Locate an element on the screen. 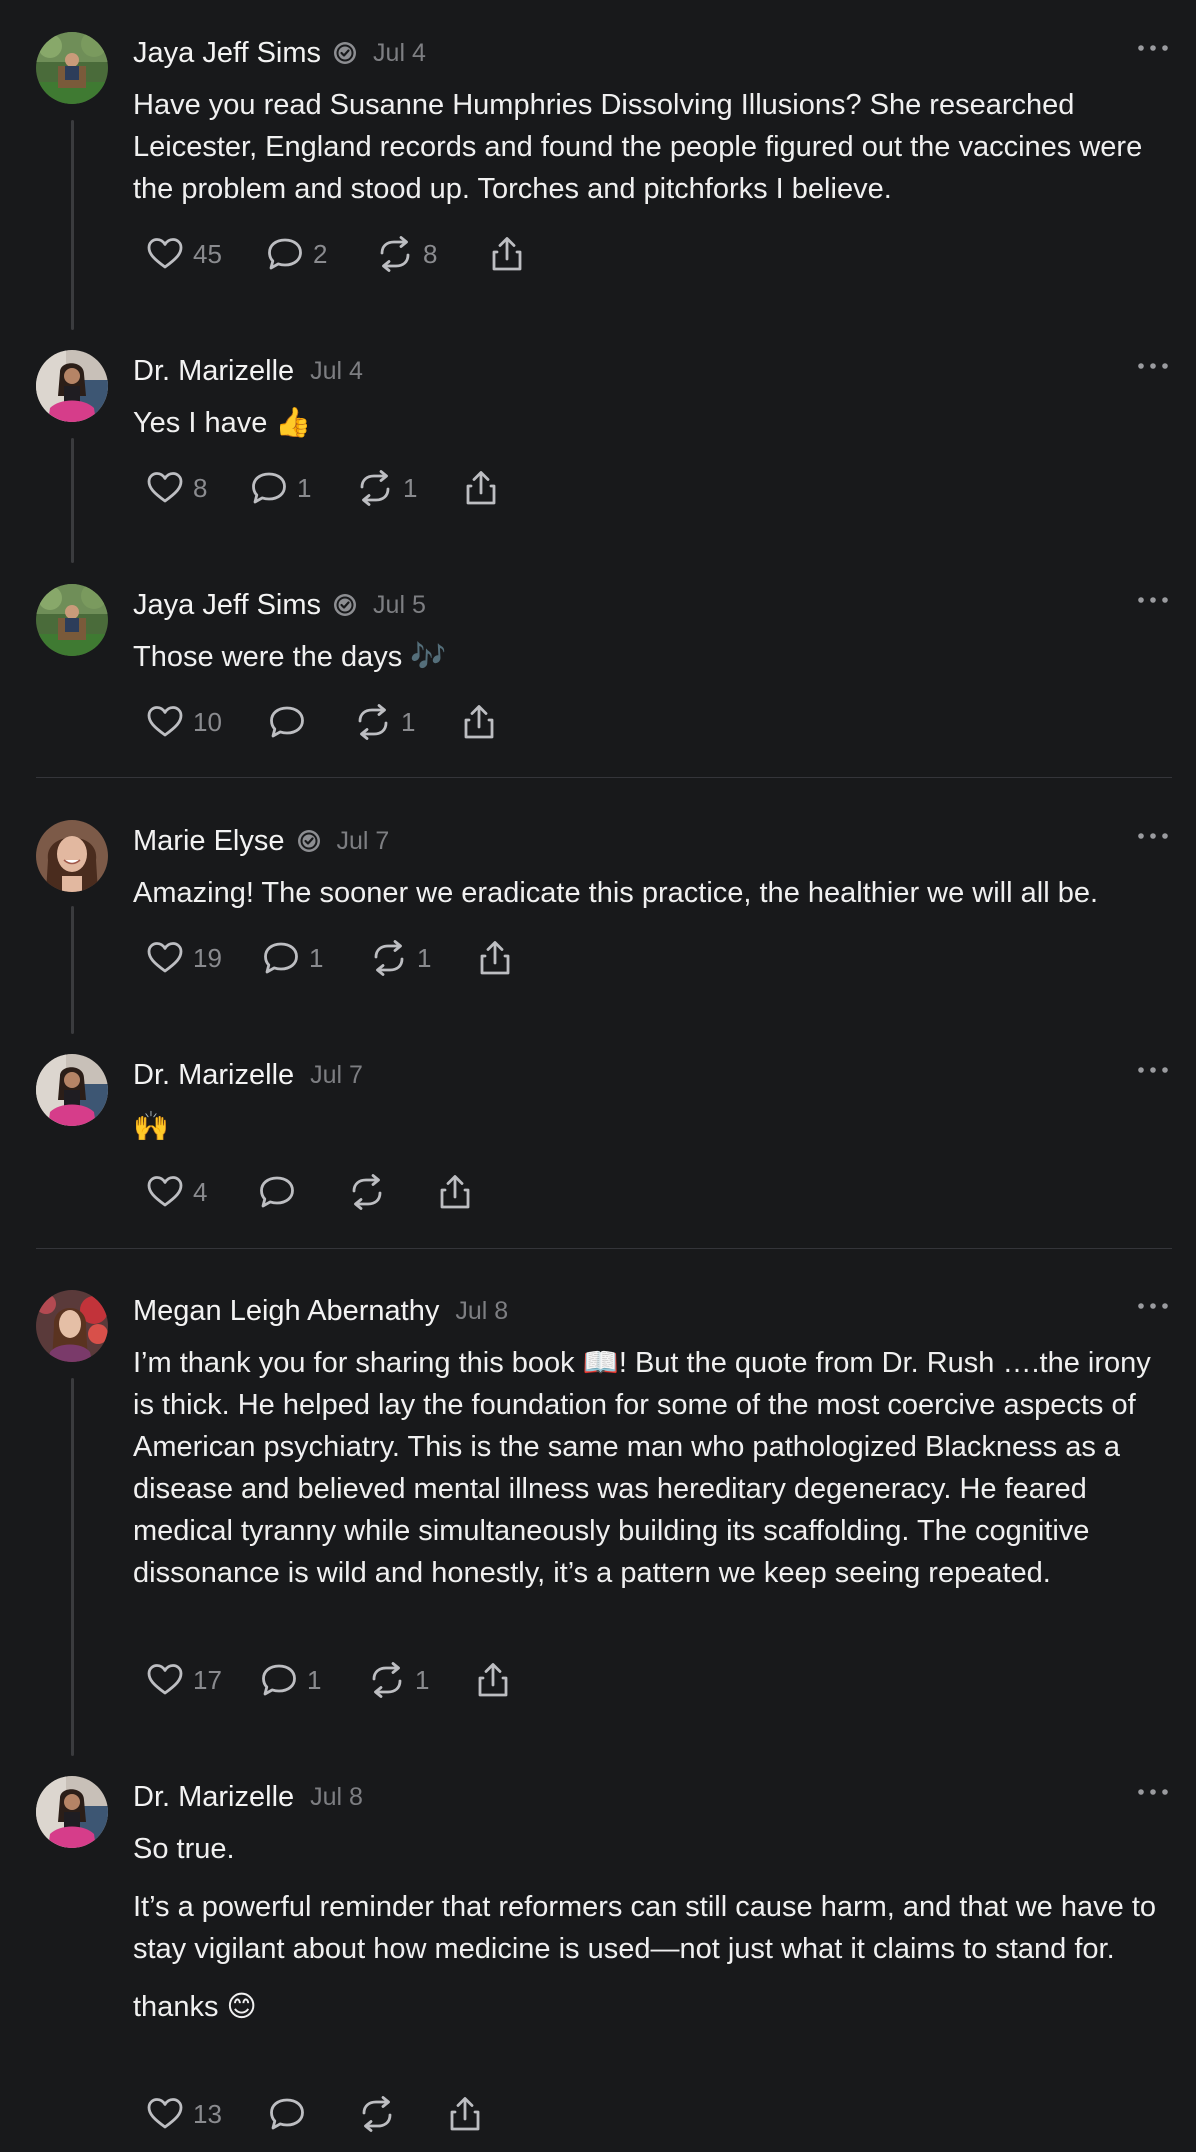 This screenshot has height=2152, width=1196. repost-button: 8 is located at coordinates (406, 254).